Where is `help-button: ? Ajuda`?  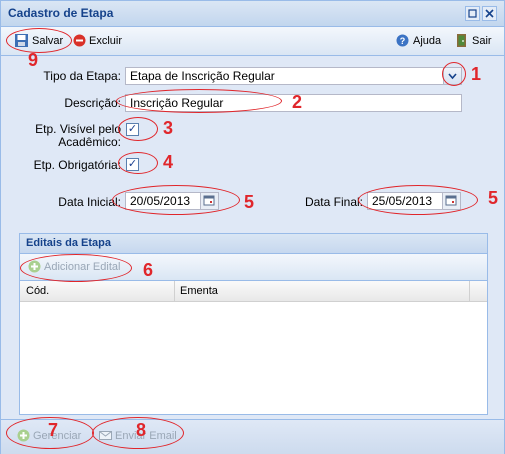
help-button: ? Ajuda is located at coordinates (419, 41).